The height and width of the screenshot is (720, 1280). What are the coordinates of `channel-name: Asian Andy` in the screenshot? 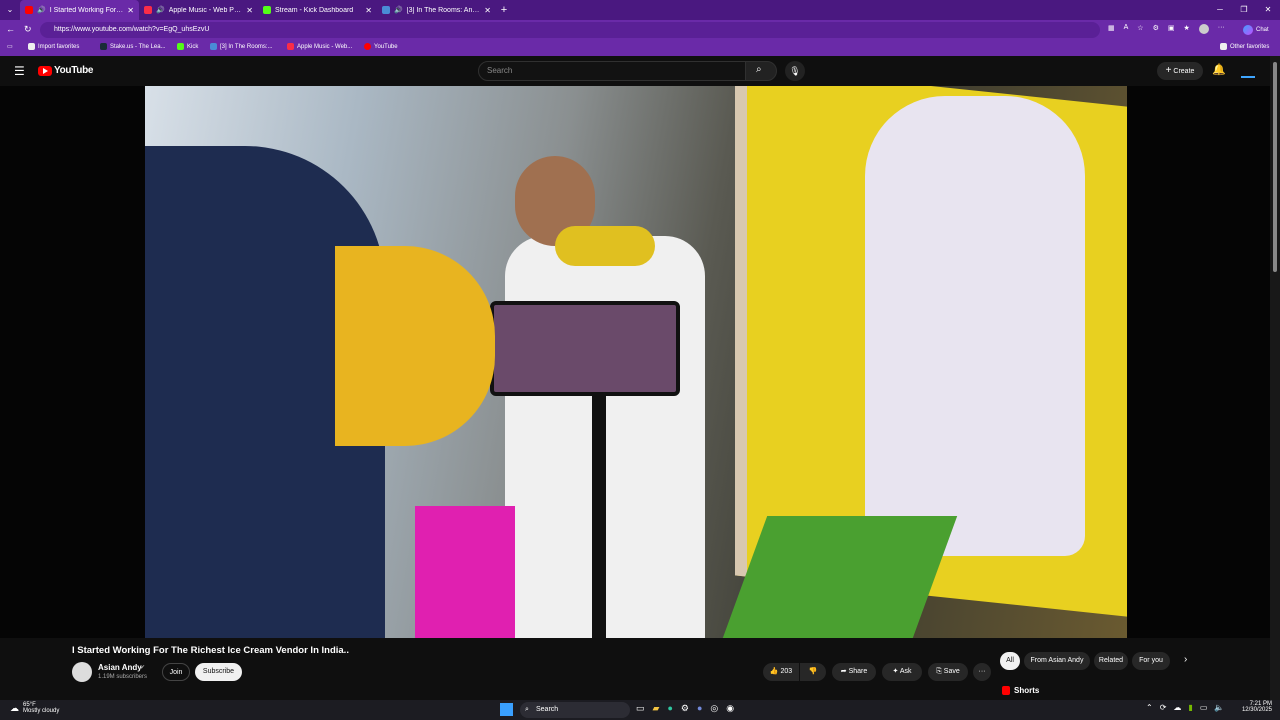 It's located at (120, 667).